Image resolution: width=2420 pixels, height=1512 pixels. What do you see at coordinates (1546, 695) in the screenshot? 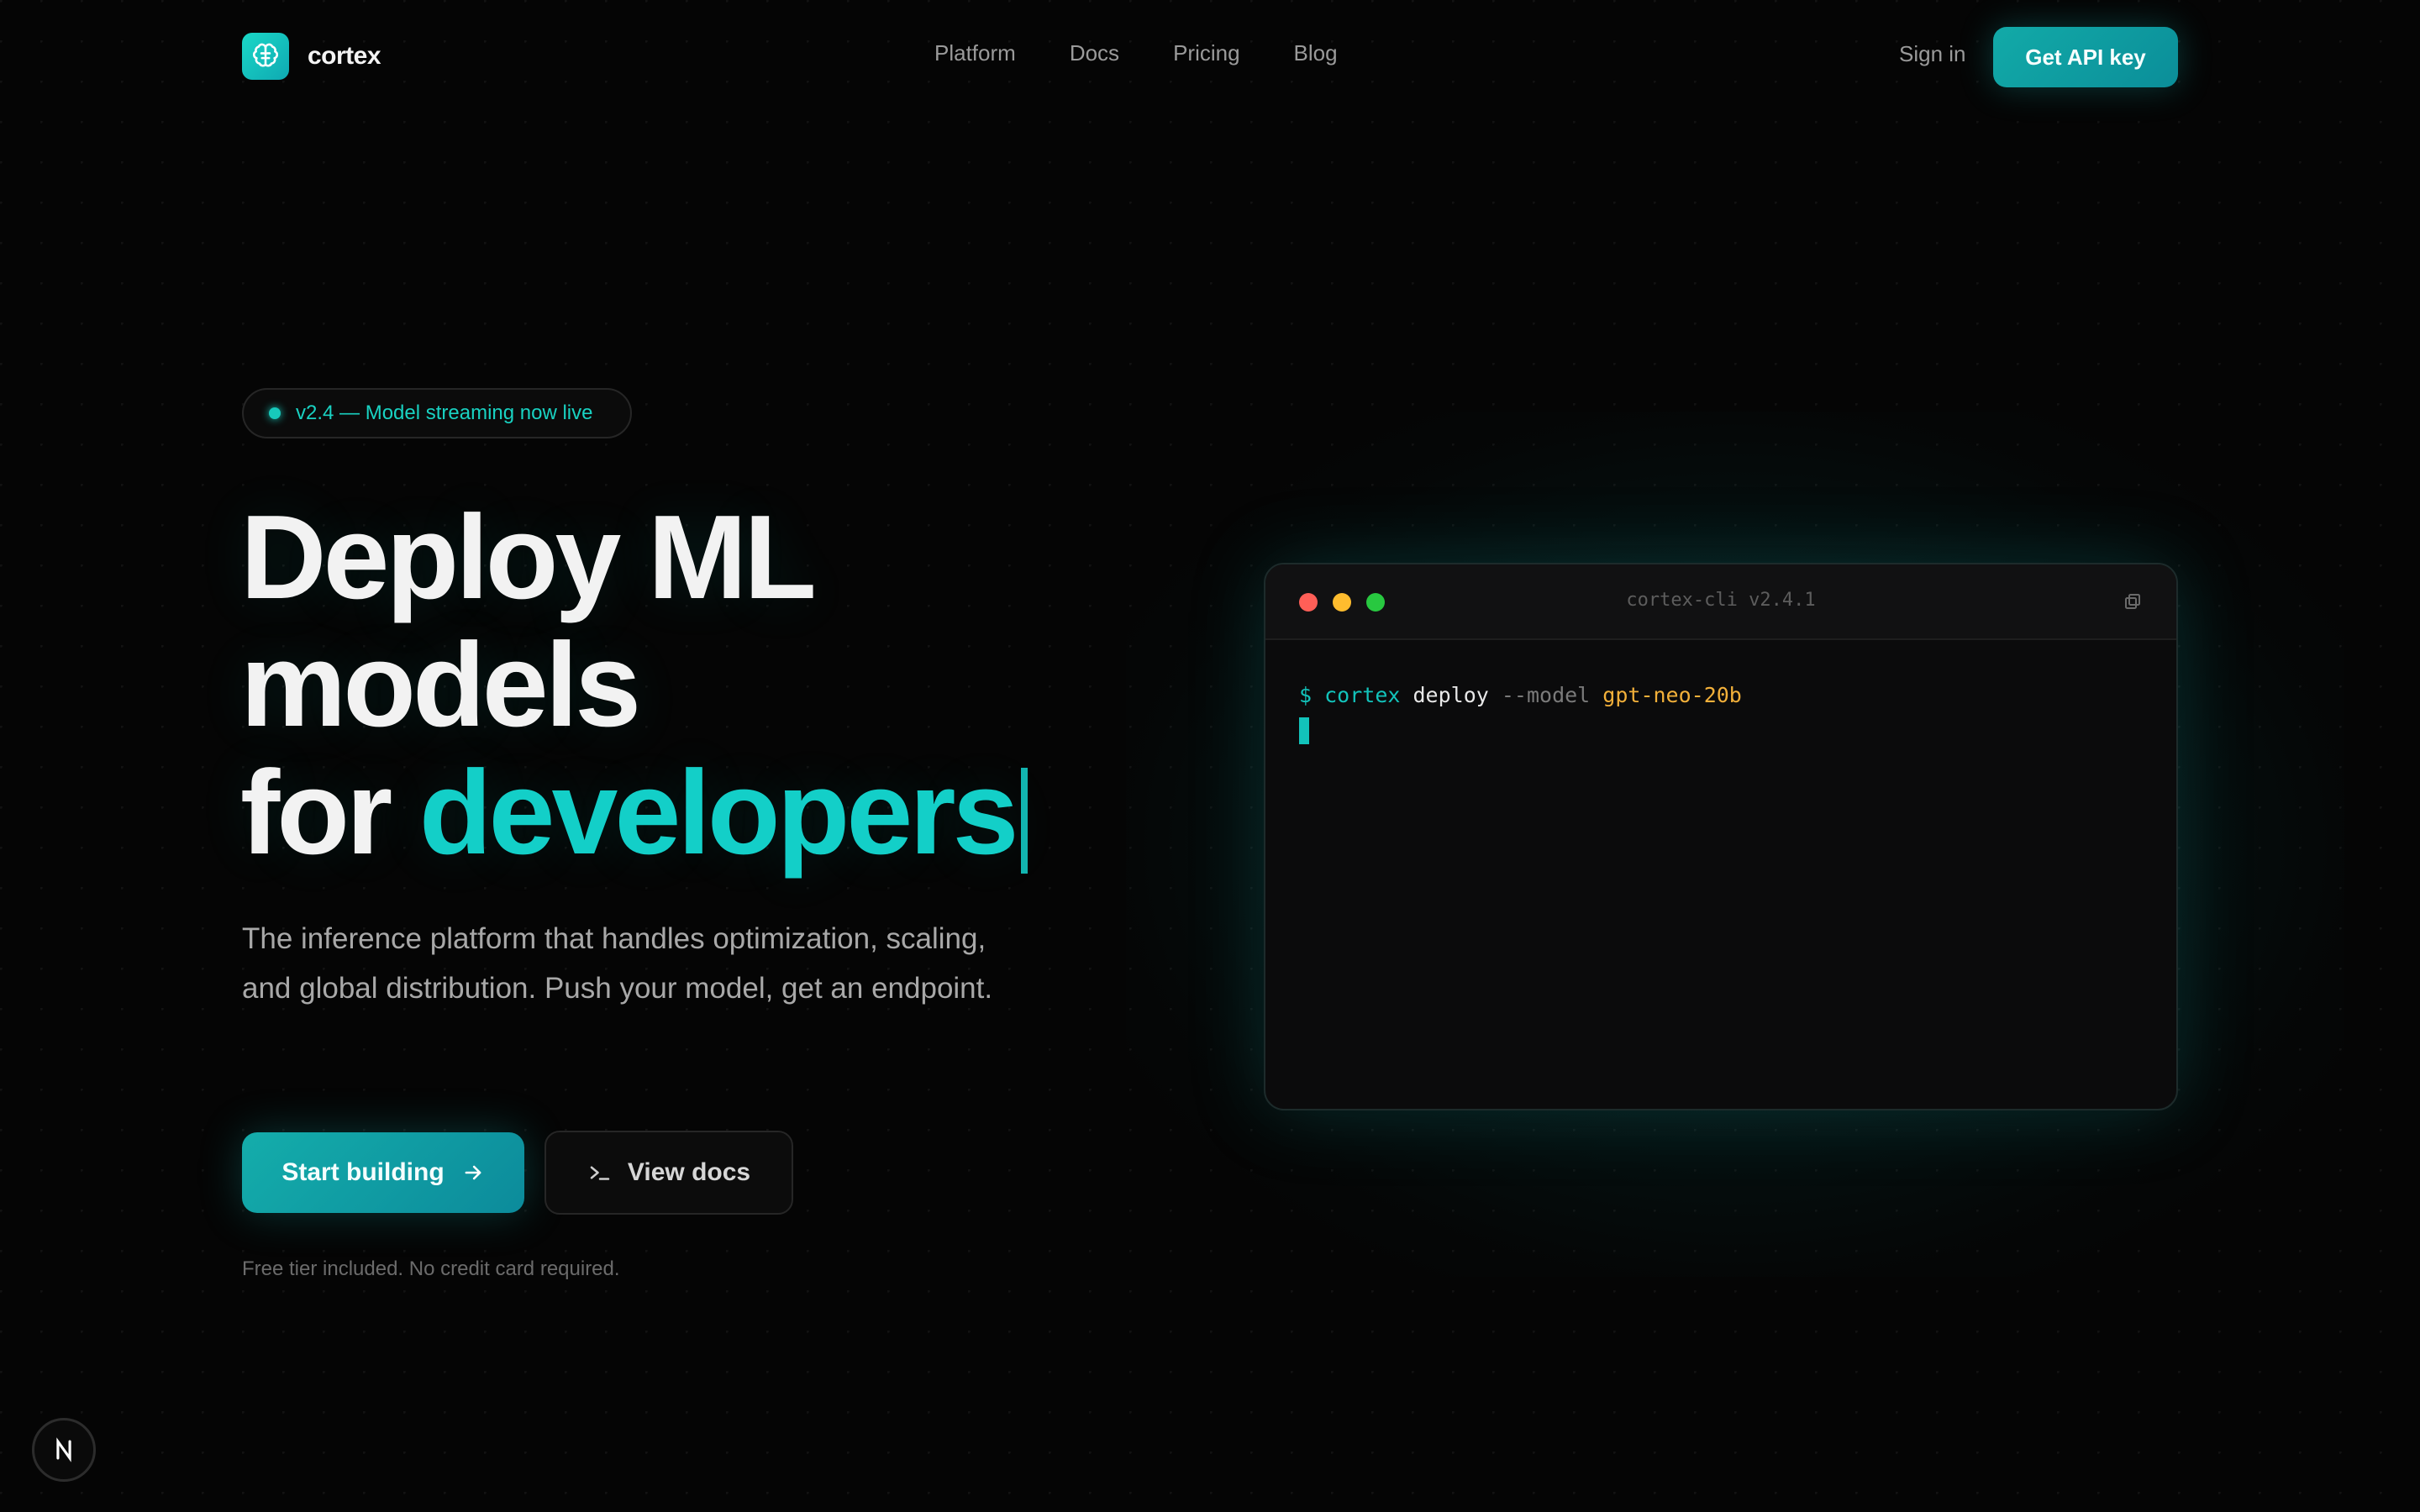
I see `terminal-flag: --model` at bounding box center [1546, 695].